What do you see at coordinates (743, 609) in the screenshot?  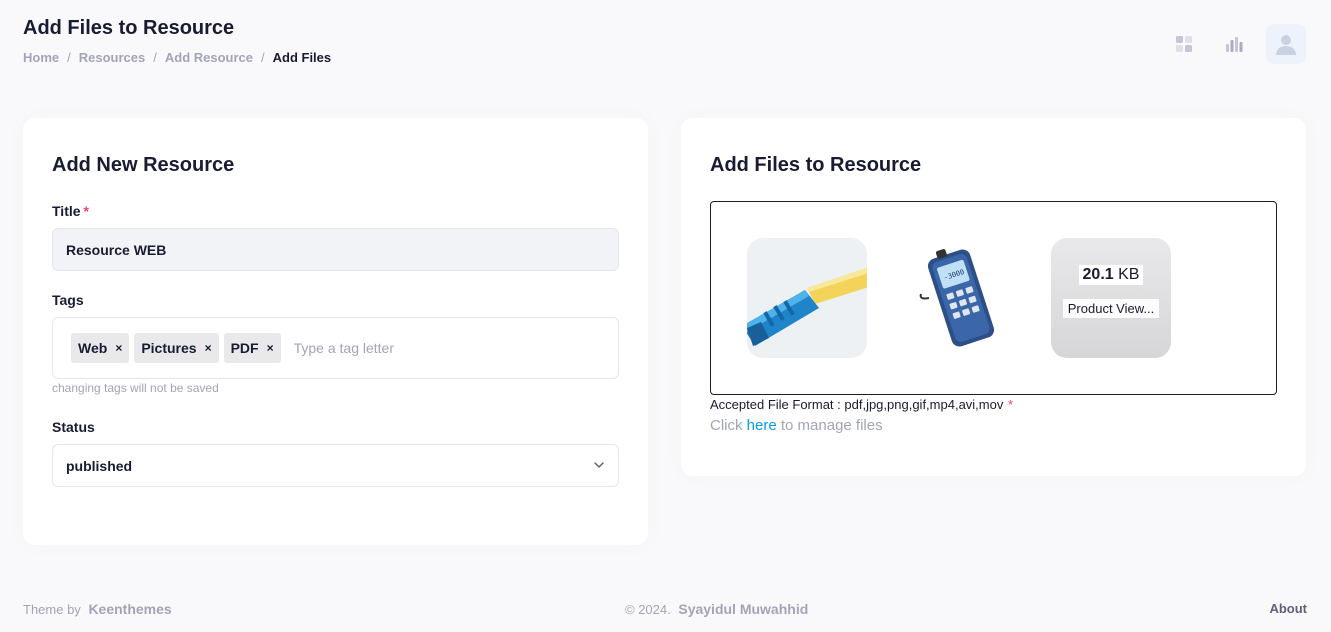 I see `footer-author-link: Syayidul Muwahhid` at bounding box center [743, 609].